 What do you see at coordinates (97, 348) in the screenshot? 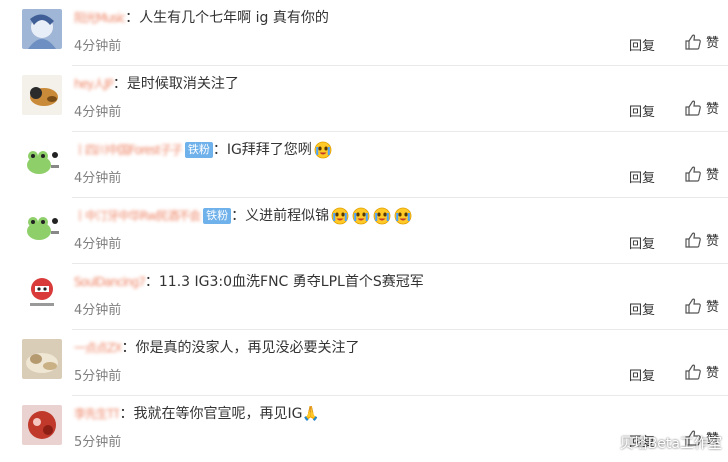
I see `comment-username: 一点点ZX` at bounding box center [97, 348].